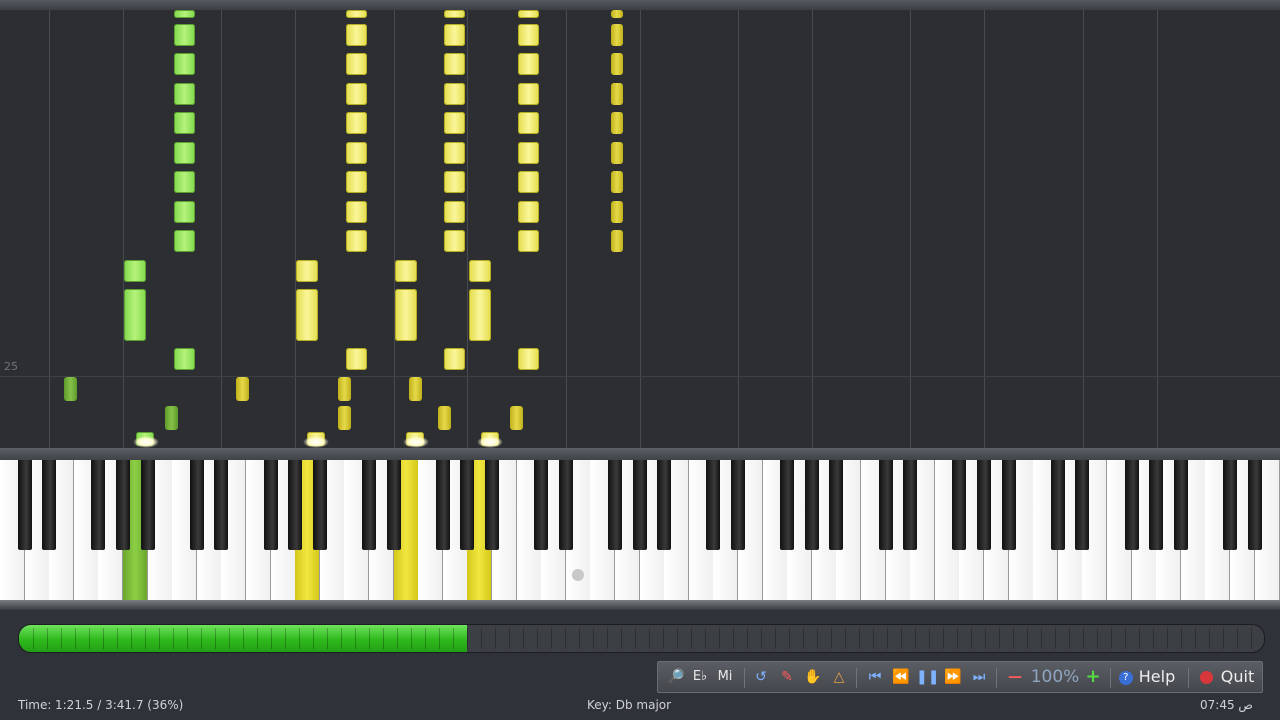 The height and width of the screenshot is (720, 1280). I want to click on keyboard-bottom-rail, so click(640, 605).